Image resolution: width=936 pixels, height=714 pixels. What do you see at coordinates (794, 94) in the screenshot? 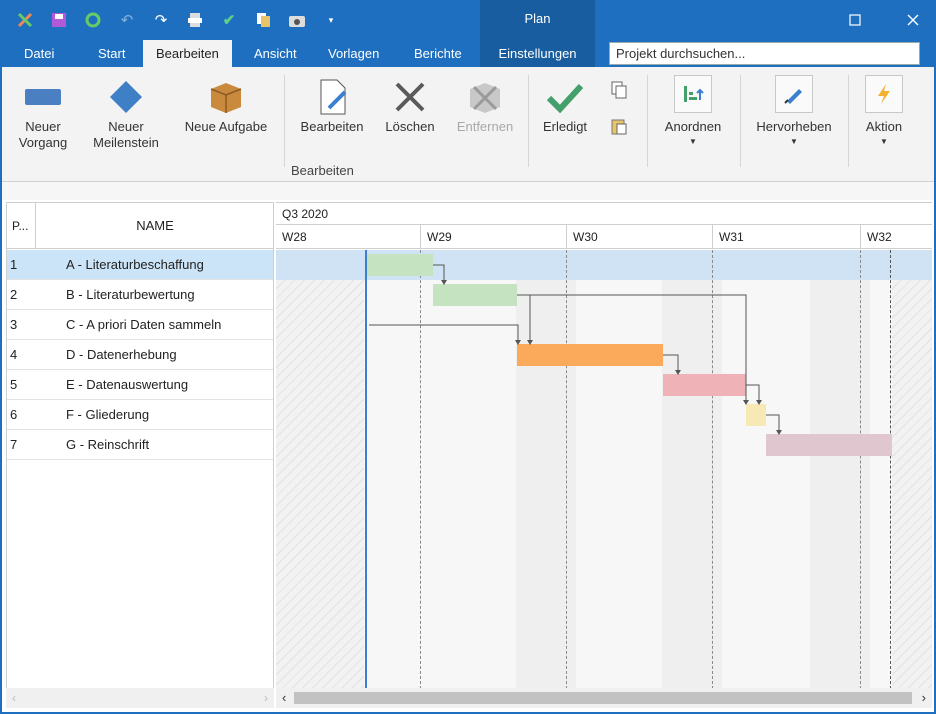
I see `highlight-pen-icon` at bounding box center [794, 94].